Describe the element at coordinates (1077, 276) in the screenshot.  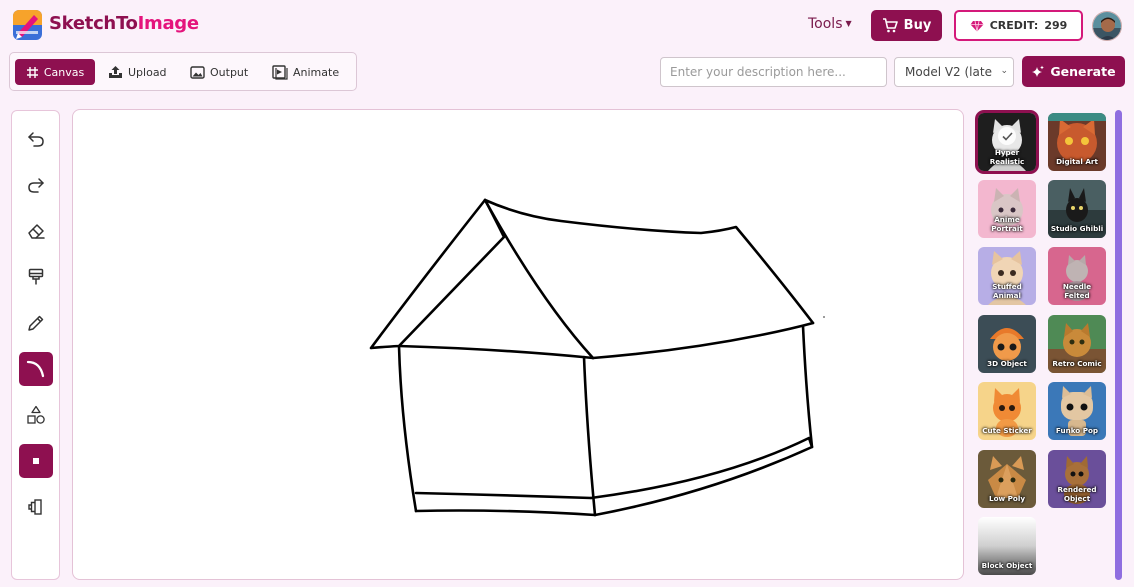
I see `style-needle-felted: Needle Felted` at that location.